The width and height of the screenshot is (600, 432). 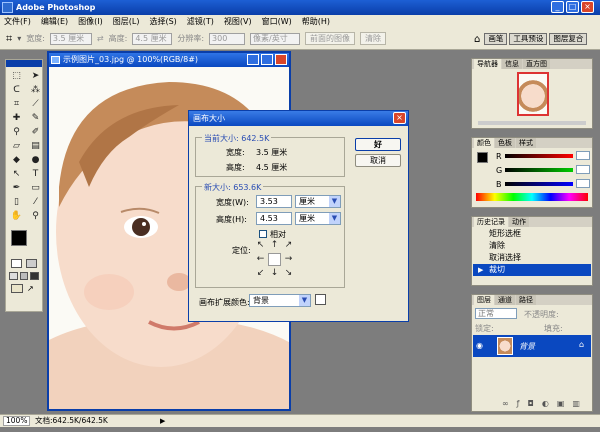 What do you see at coordinates (16, 160) in the screenshot?
I see `blur-tool-icon: ◆` at bounding box center [16, 160].